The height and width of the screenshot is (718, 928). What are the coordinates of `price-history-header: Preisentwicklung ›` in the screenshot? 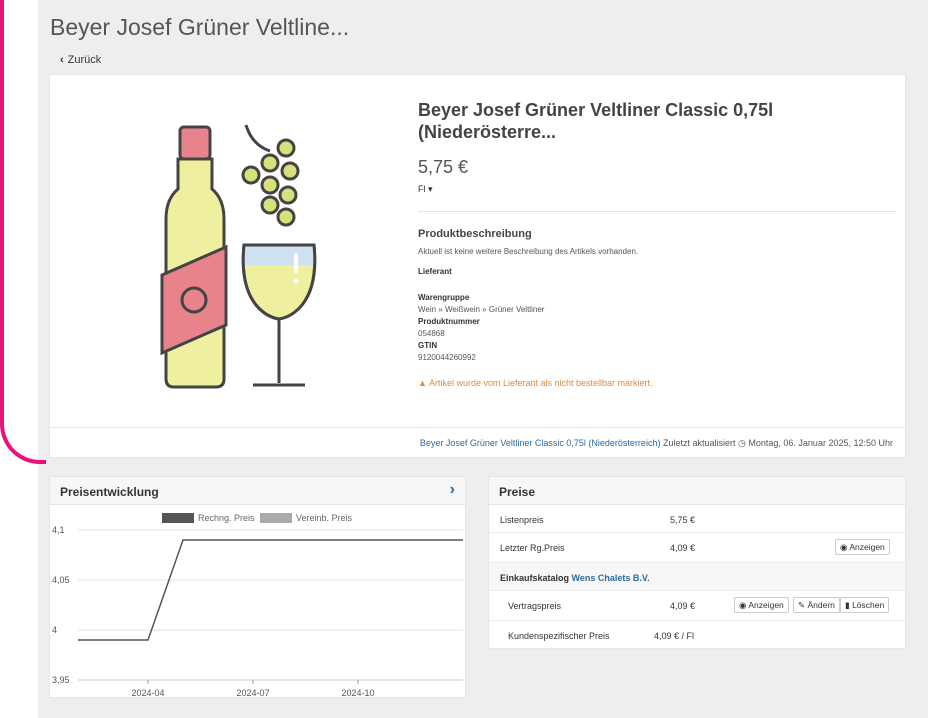 It's located at (257, 491).